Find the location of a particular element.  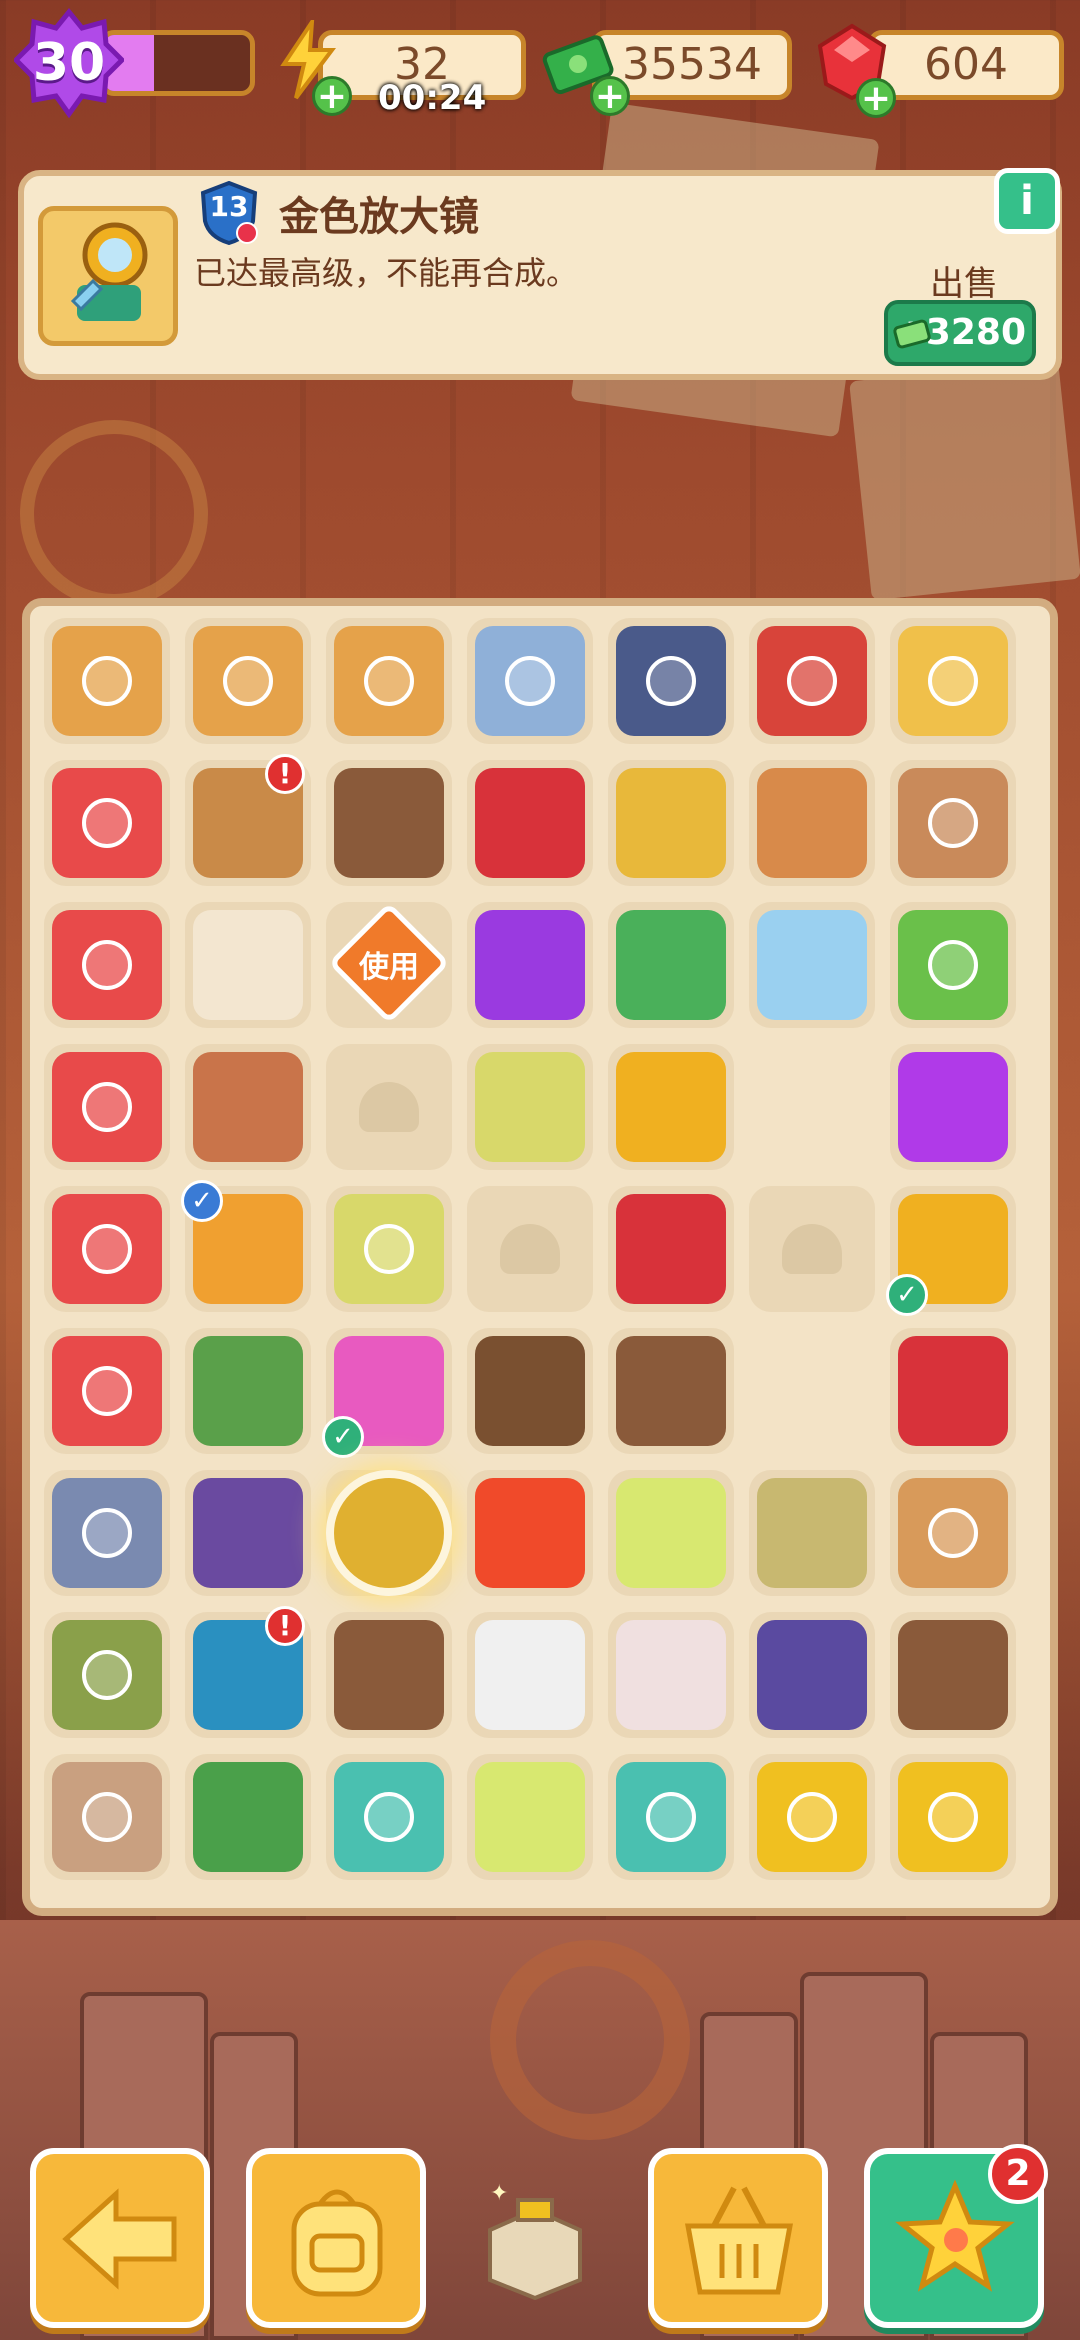

purple-gem-icon is located at coordinates (953, 1107).